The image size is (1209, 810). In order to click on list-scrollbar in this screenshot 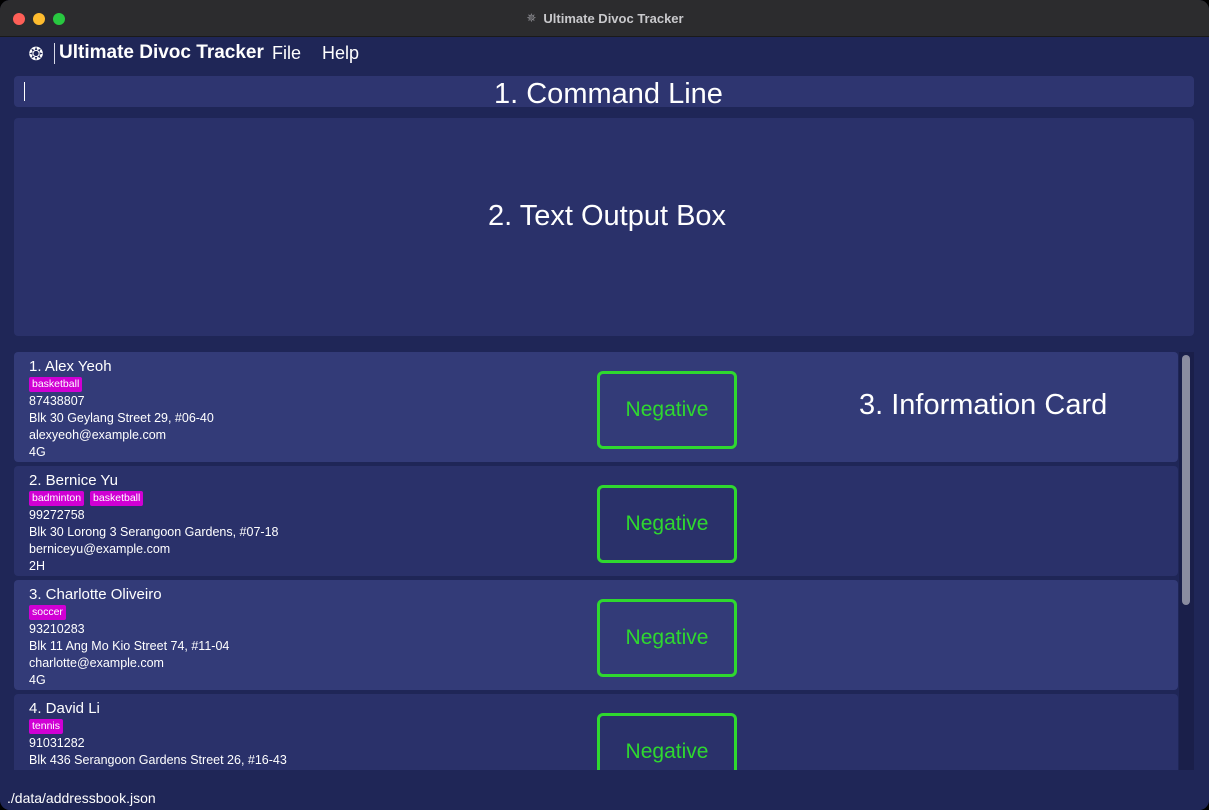, I will do `click(1186, 561)`.